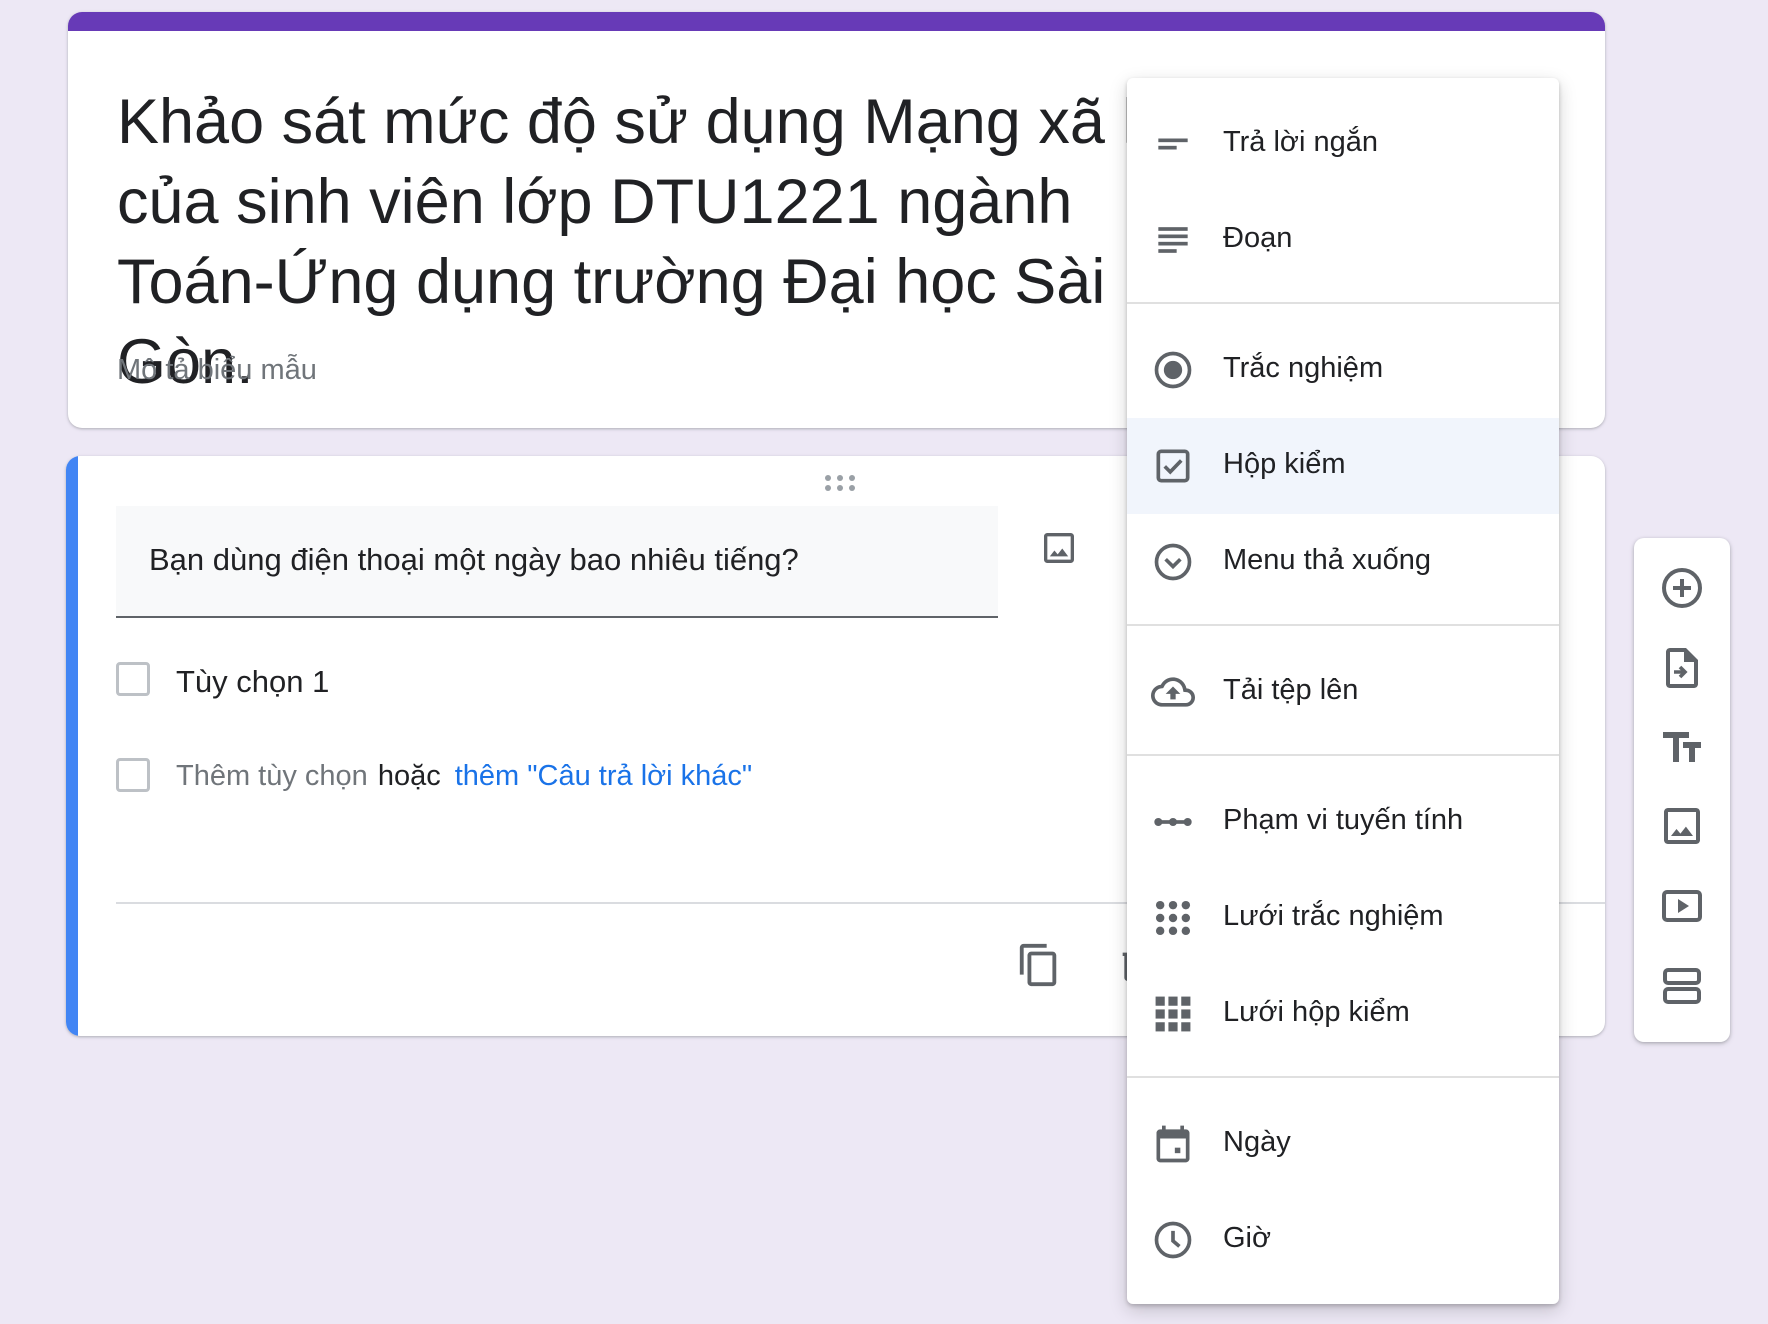 The height and width of the screenshot is (1324, 1768). What do you see at coordinates (604, 776) in the screenshot?
I see `add-other-option-link: thêm "Câu trả lời khác"` at bounding box center [604, 776].